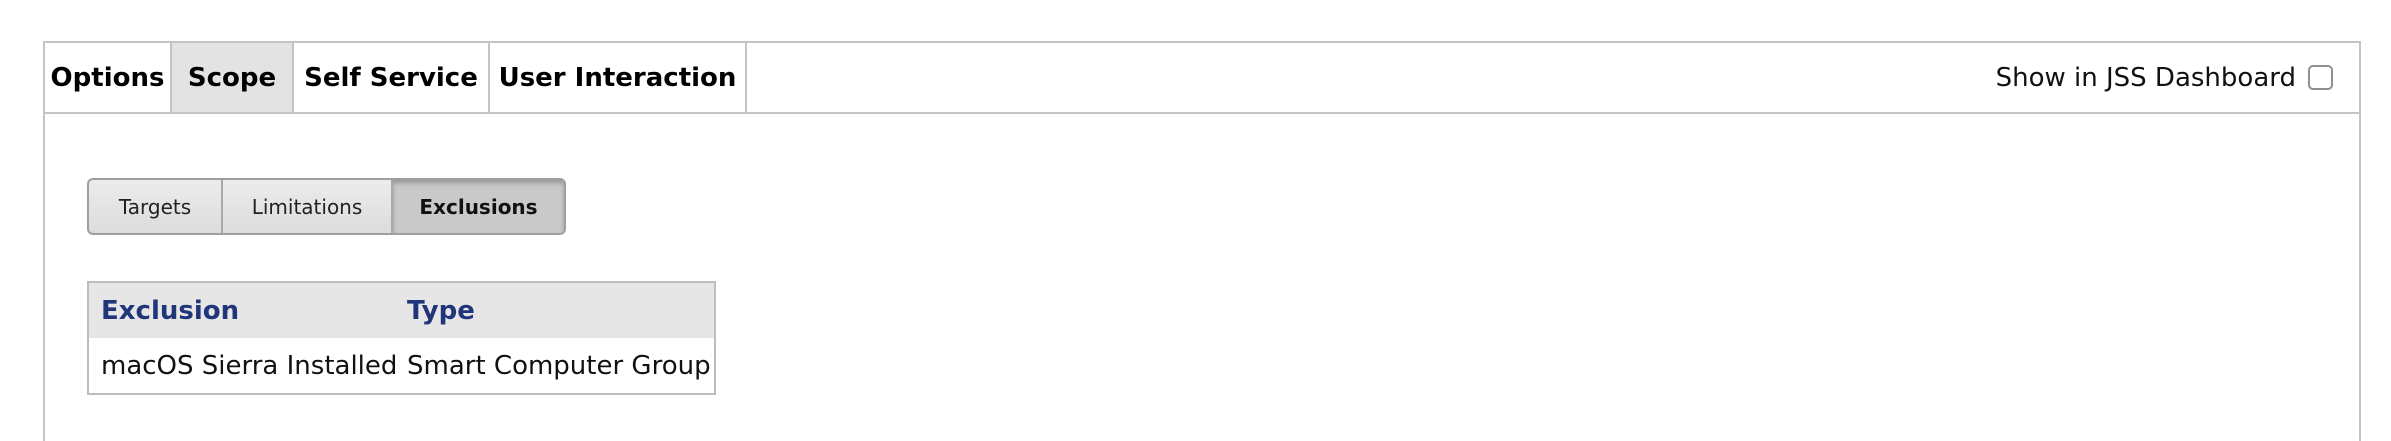  What do you see at coordinates (242, 311) in the screenshot?
I see `column-header-exclusion: Exclusion` at bounding box center [242, 311].